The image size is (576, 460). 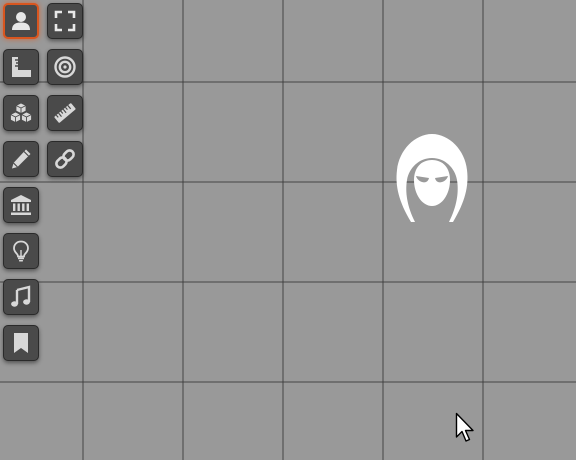 I want to click on music-tool-button, so click(x=21, y=297).